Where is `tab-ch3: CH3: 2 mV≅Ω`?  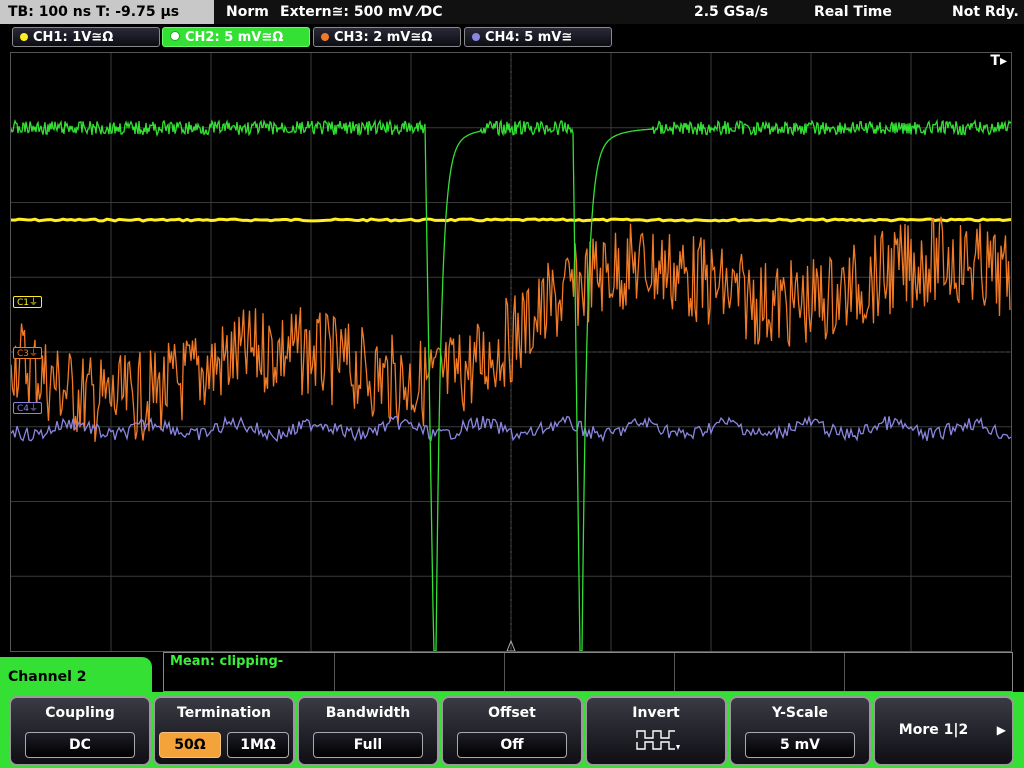
tab-ch3: CH3: 2 mV≅Ω is located at coordinates (387, 37).